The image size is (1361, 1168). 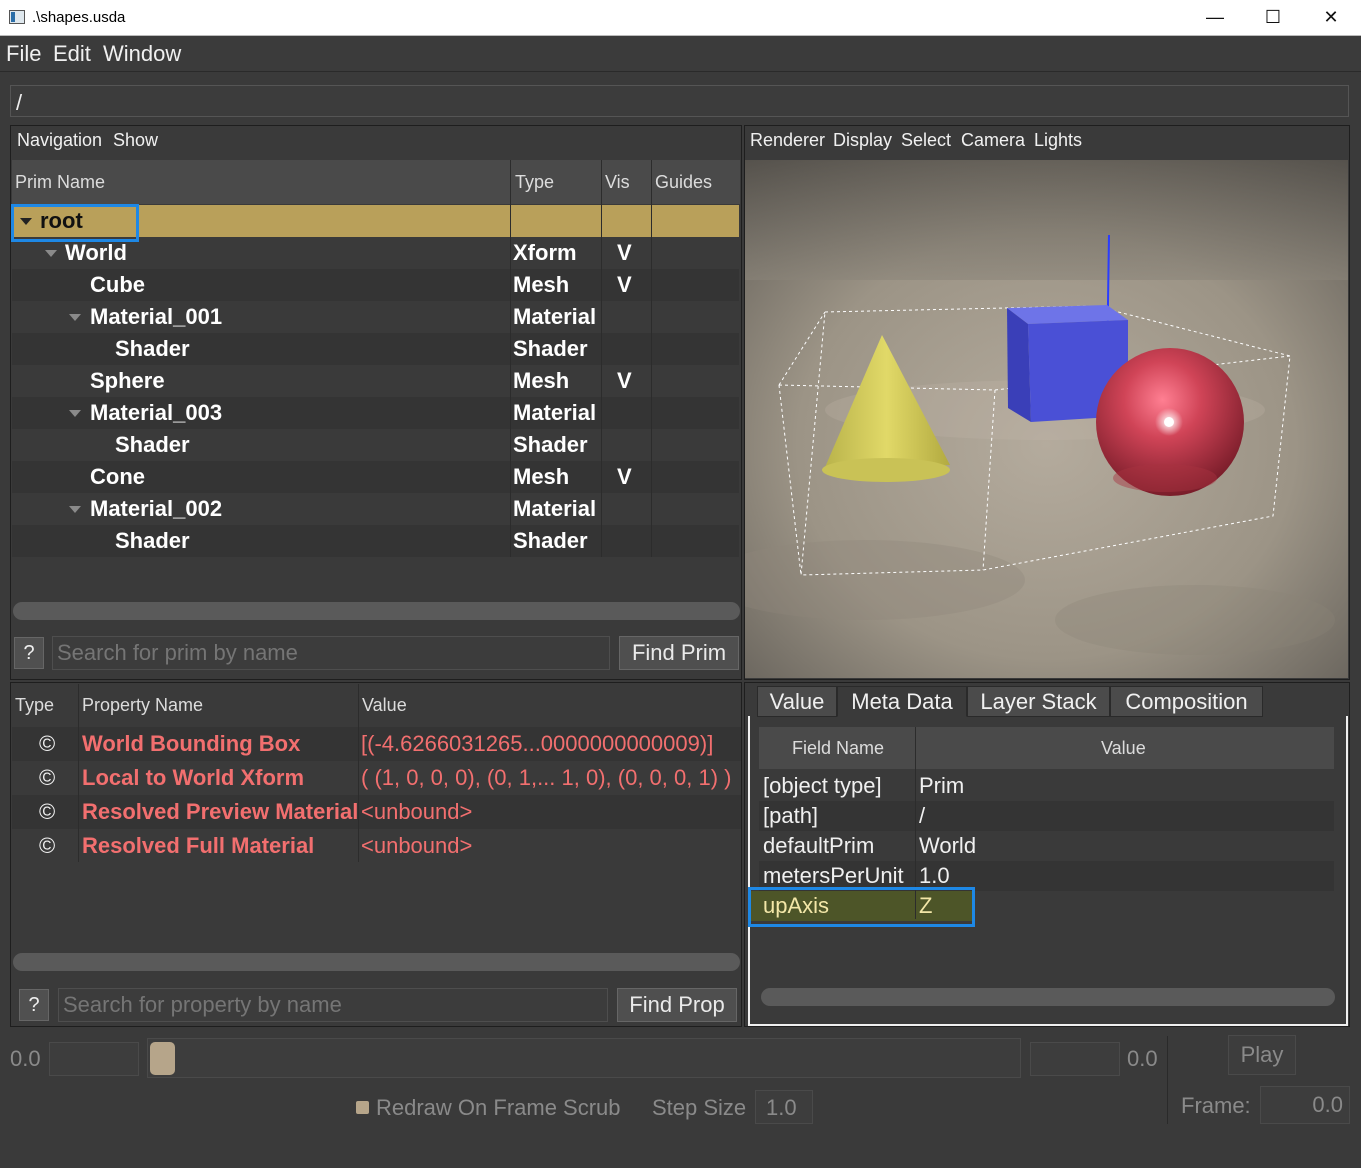 What do you see at coordinates (376, 142) in the screenshot?
I see `navigation-menu: Navigation Show` at bounding box center [376, 142].